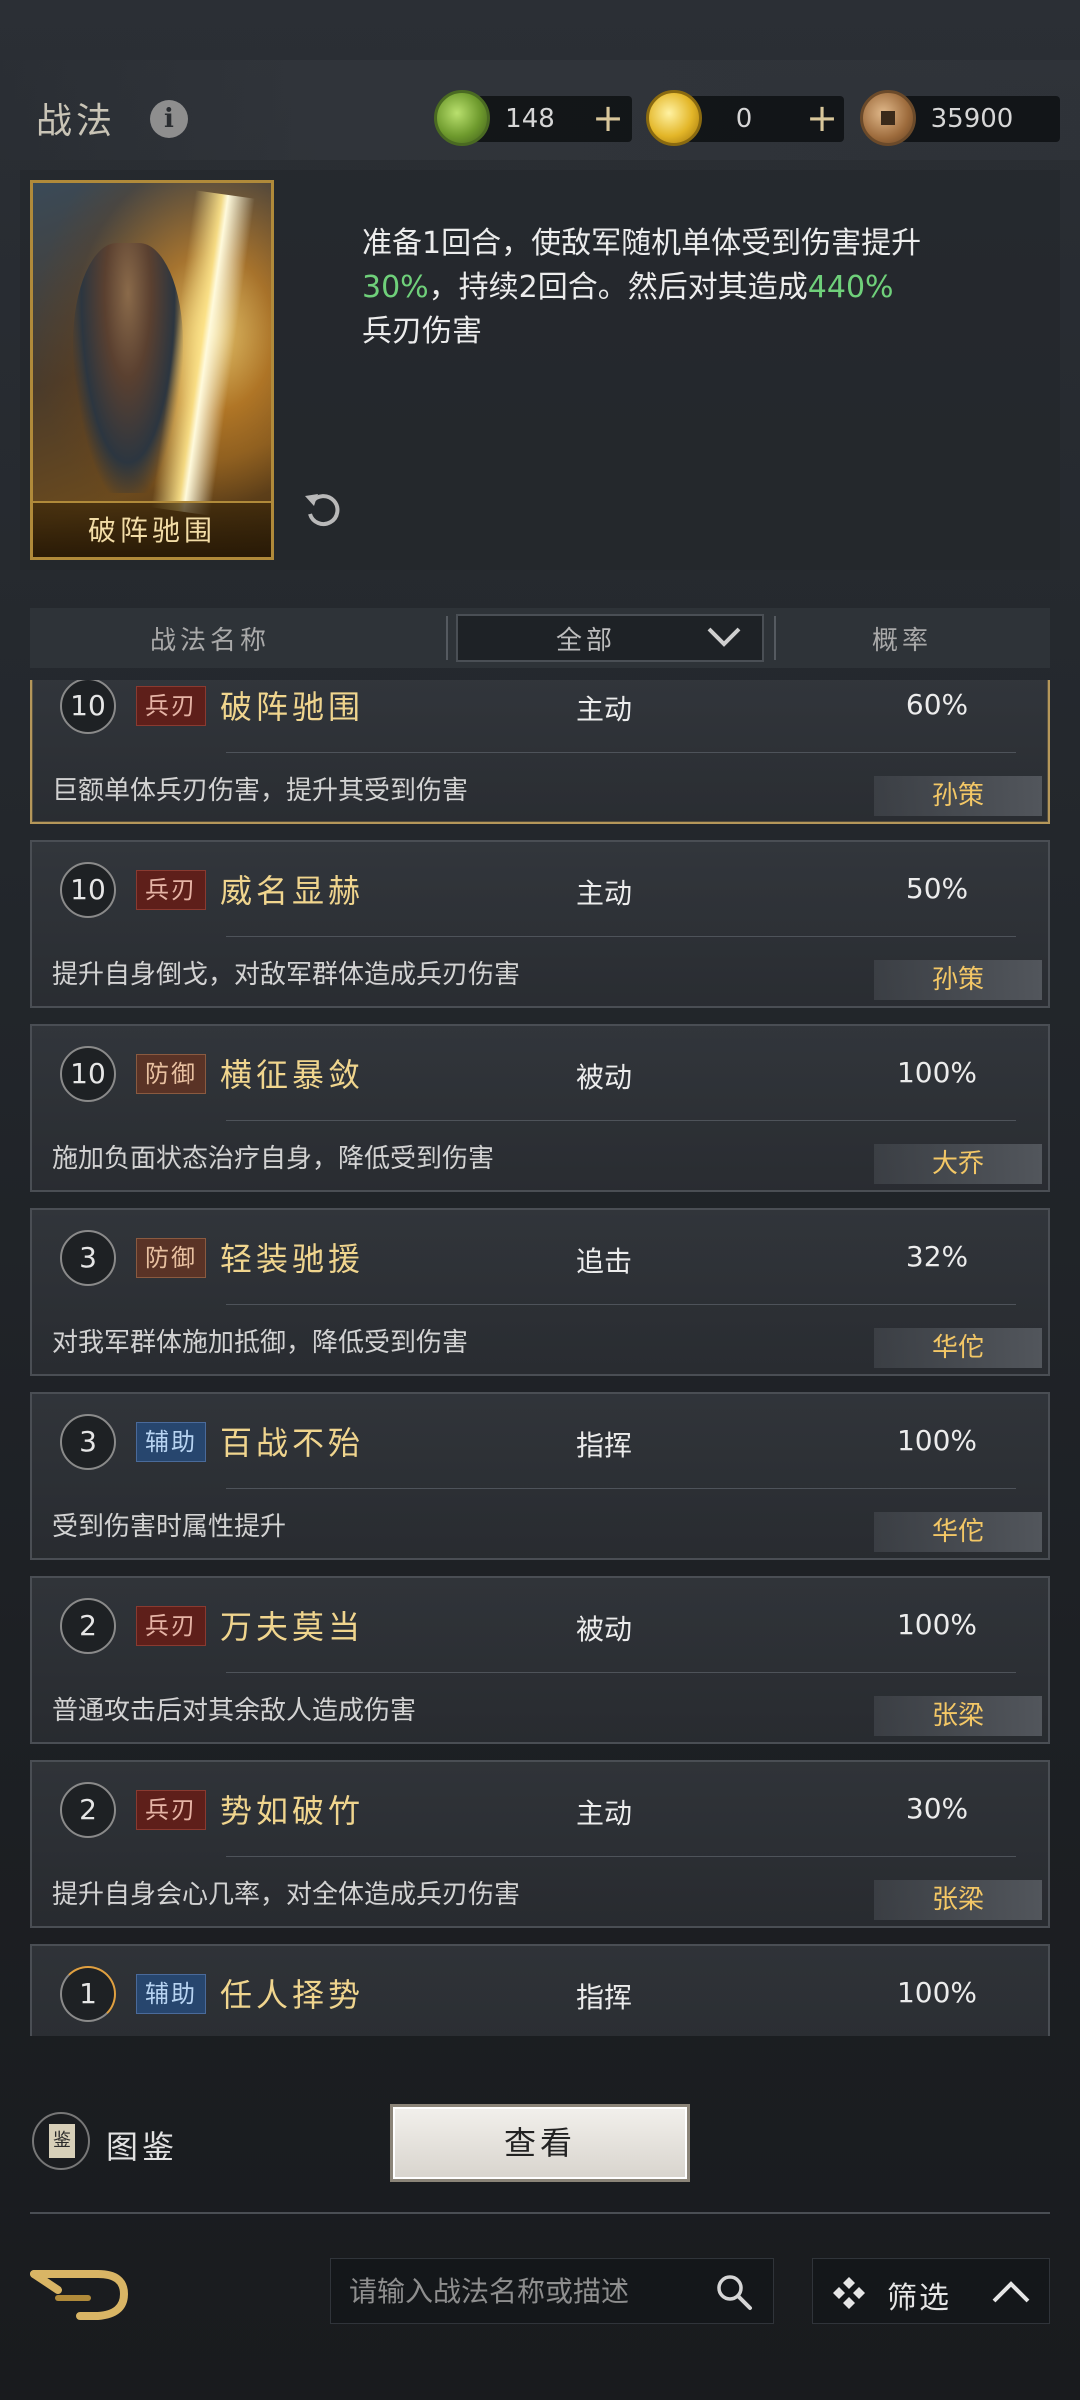 This screenshot has width=1080, height=2400. Describe the element at coordinates (850, 287) in the screenshot. I see `highlight-value: 440%` at that location.